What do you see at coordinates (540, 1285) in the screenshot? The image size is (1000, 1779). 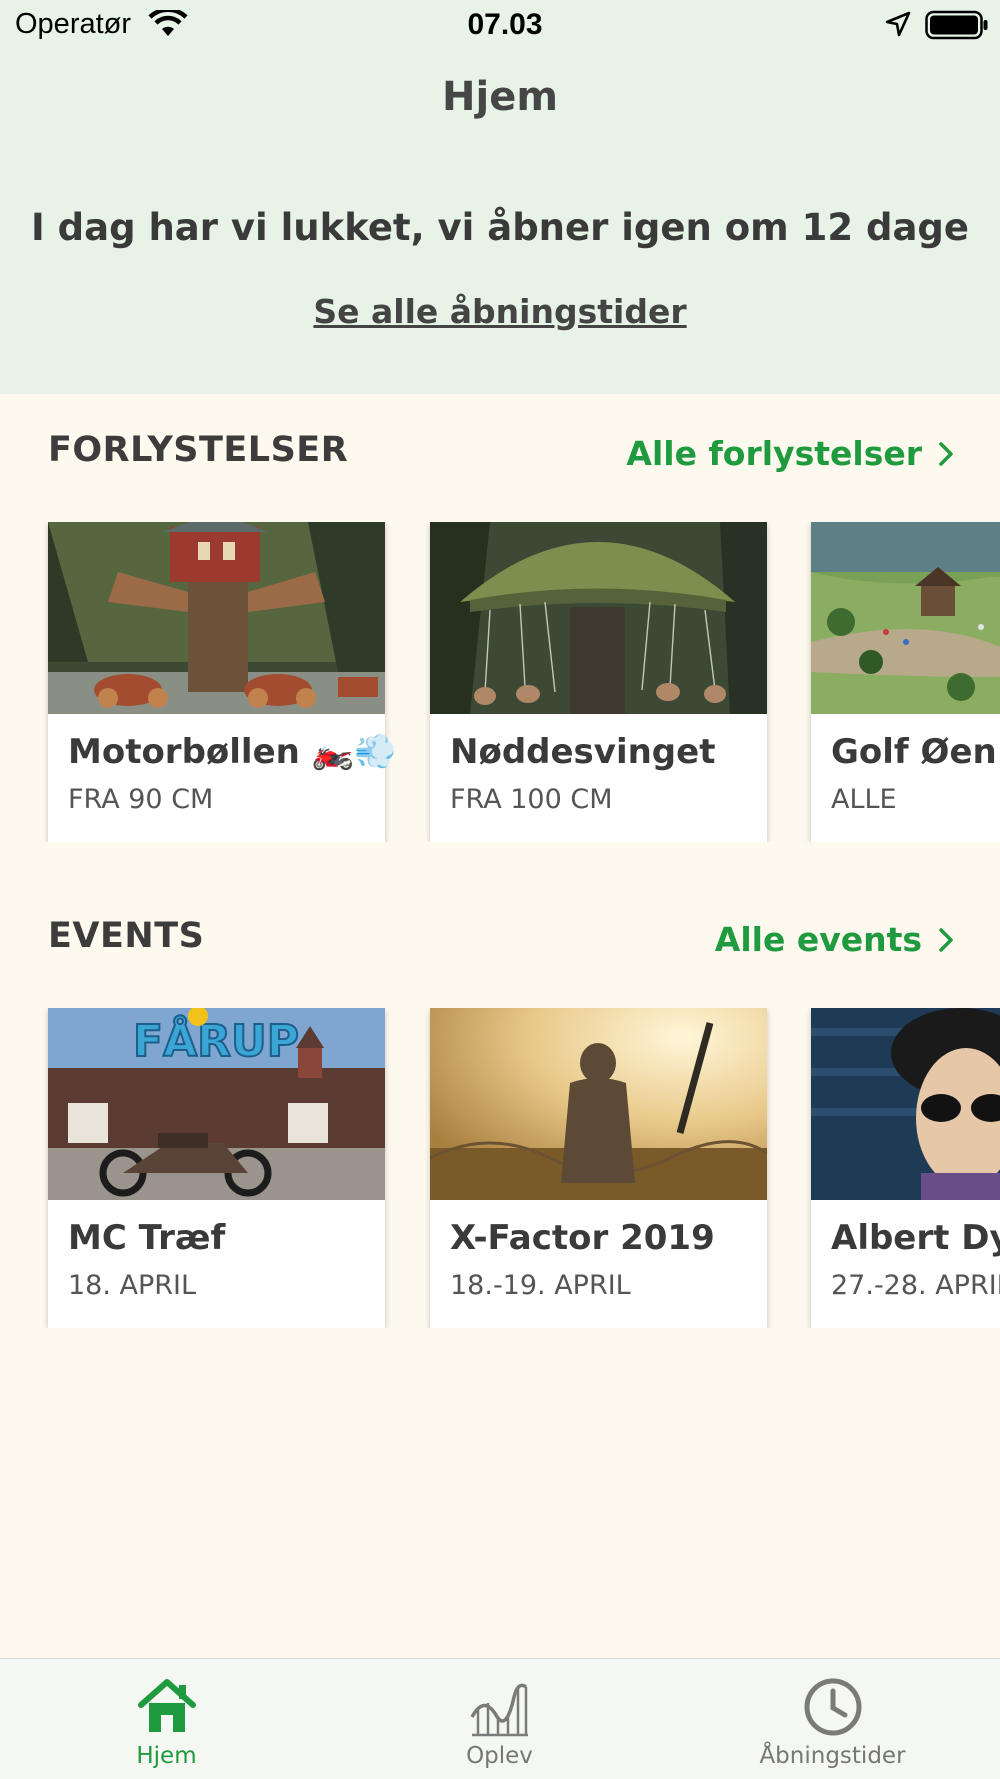 I see `event-date: 18.-19. APRIL` at bounding box center [540, 1285].